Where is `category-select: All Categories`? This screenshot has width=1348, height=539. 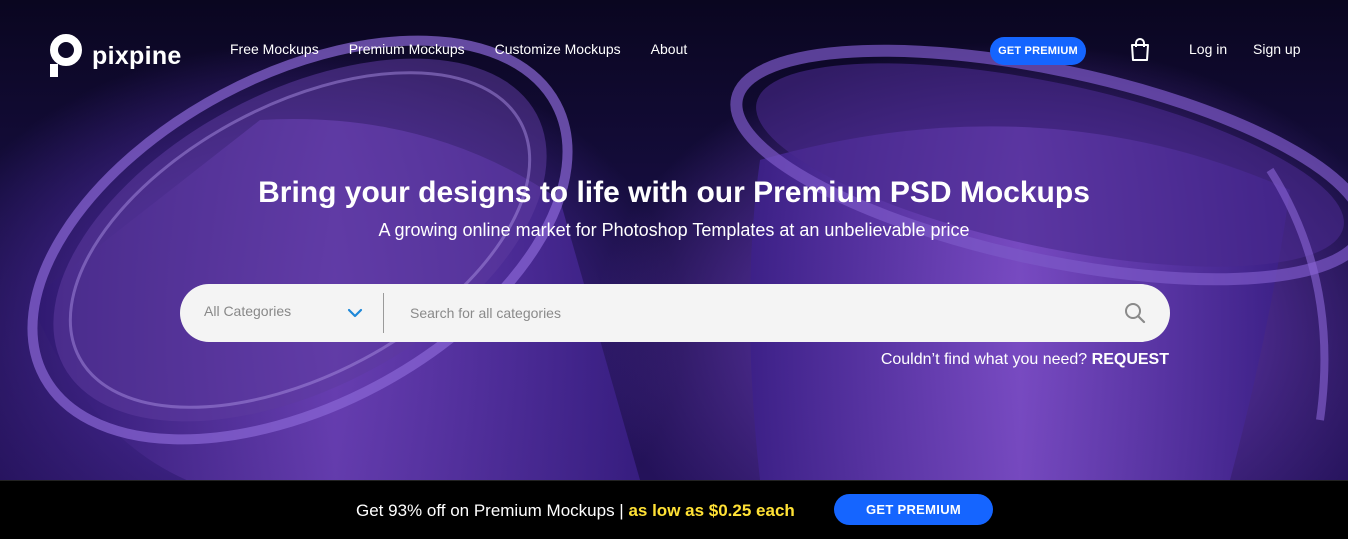 category-select: All Categories is located at coordinates (247, 311).